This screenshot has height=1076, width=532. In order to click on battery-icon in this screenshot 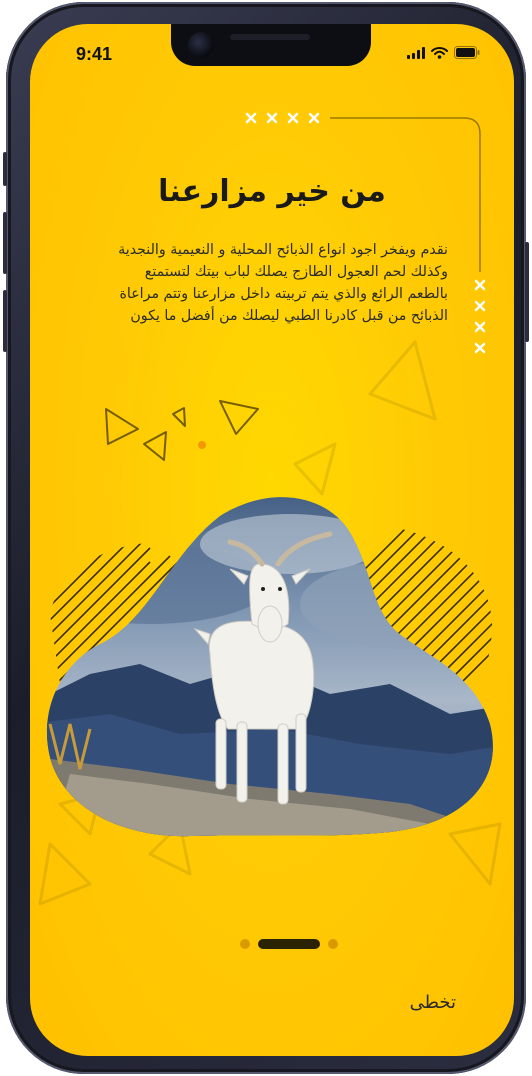, I will do `click(467, 52)`.